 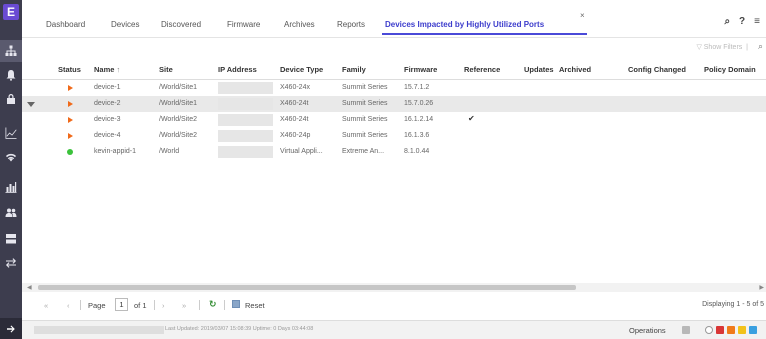 I want to click on top-right-icons: ⌕ ? ≡, so click(x=742, y=21).